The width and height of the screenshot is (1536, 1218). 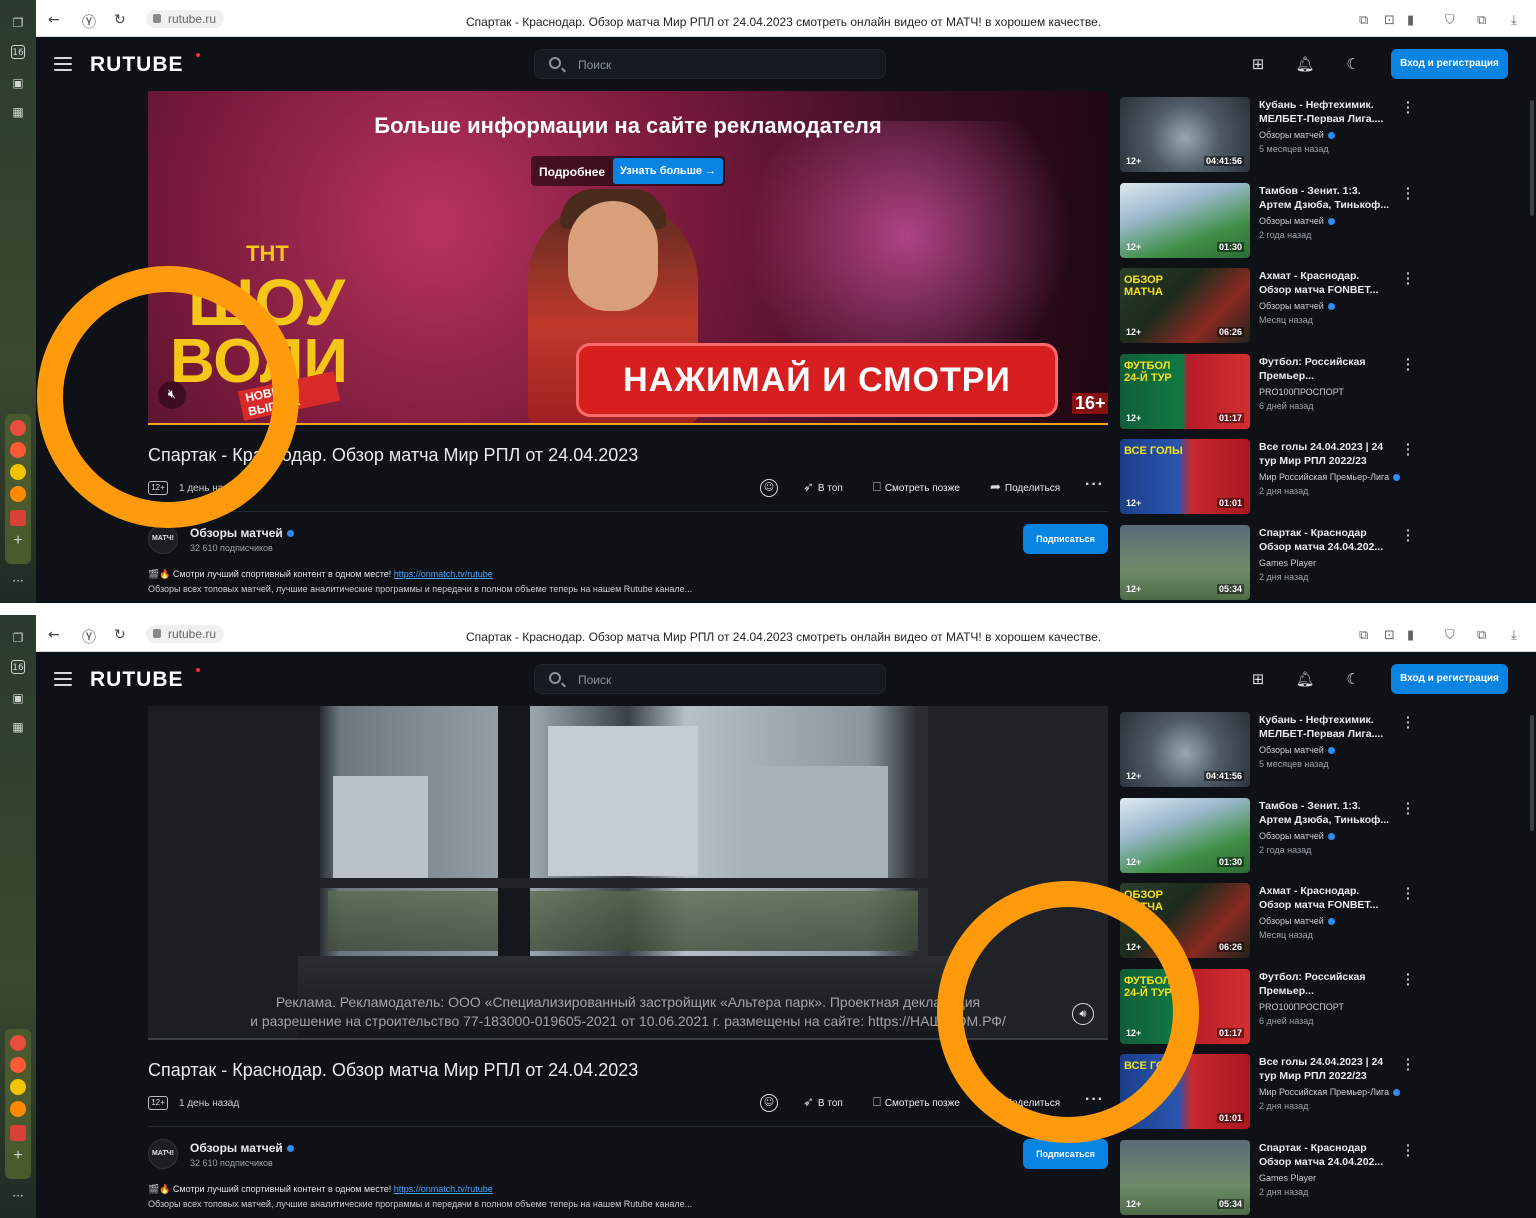 What do you see at coordinates (1363, 20) in the screenshot?
I see `reader-icon: ⧉` at bounding box center [1363, 20].